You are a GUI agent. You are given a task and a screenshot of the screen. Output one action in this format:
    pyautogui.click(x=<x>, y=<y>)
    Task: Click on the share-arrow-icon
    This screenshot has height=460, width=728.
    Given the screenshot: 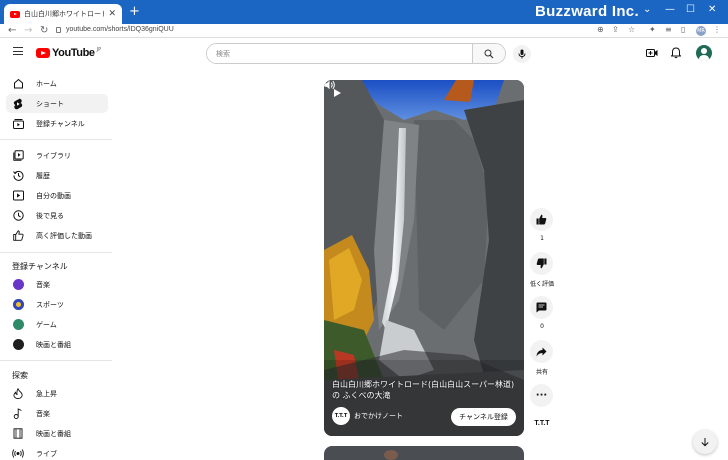 What is the action you would take?
    pyautogui.click(x=541, y=351)
    